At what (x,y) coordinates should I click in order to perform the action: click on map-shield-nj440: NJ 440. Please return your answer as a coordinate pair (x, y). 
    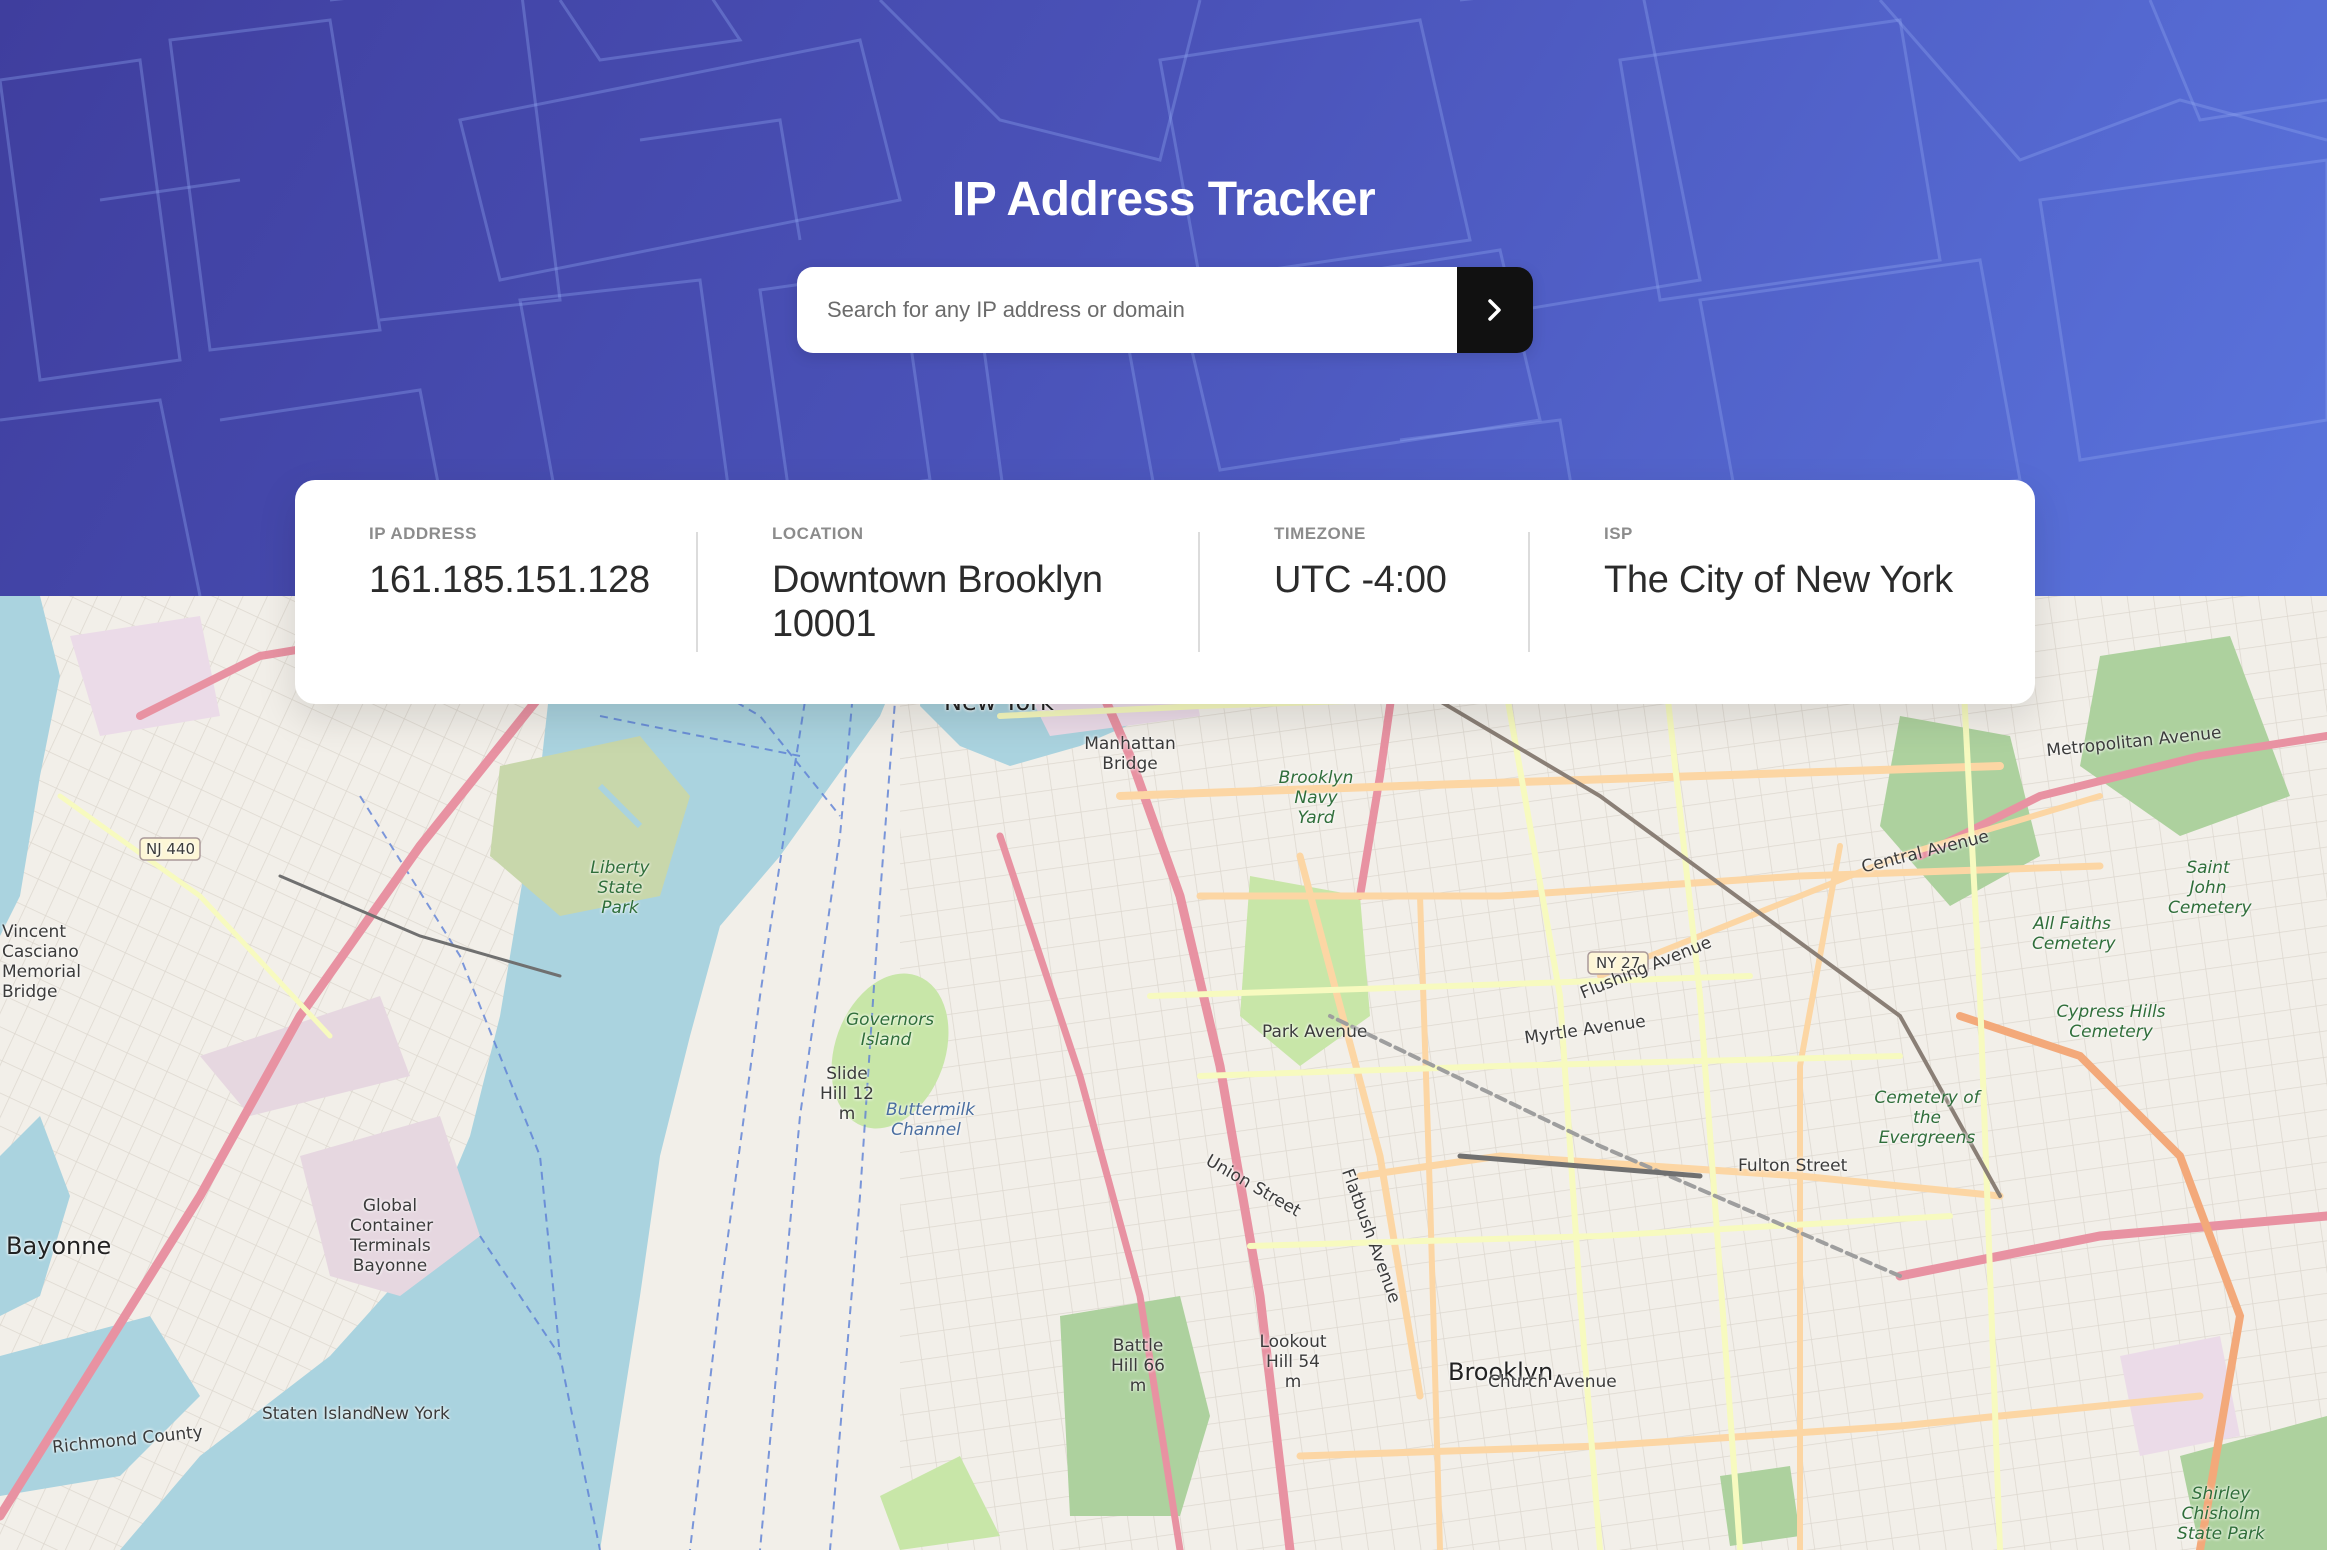
    Looking at the image, I should click on (171, 849).